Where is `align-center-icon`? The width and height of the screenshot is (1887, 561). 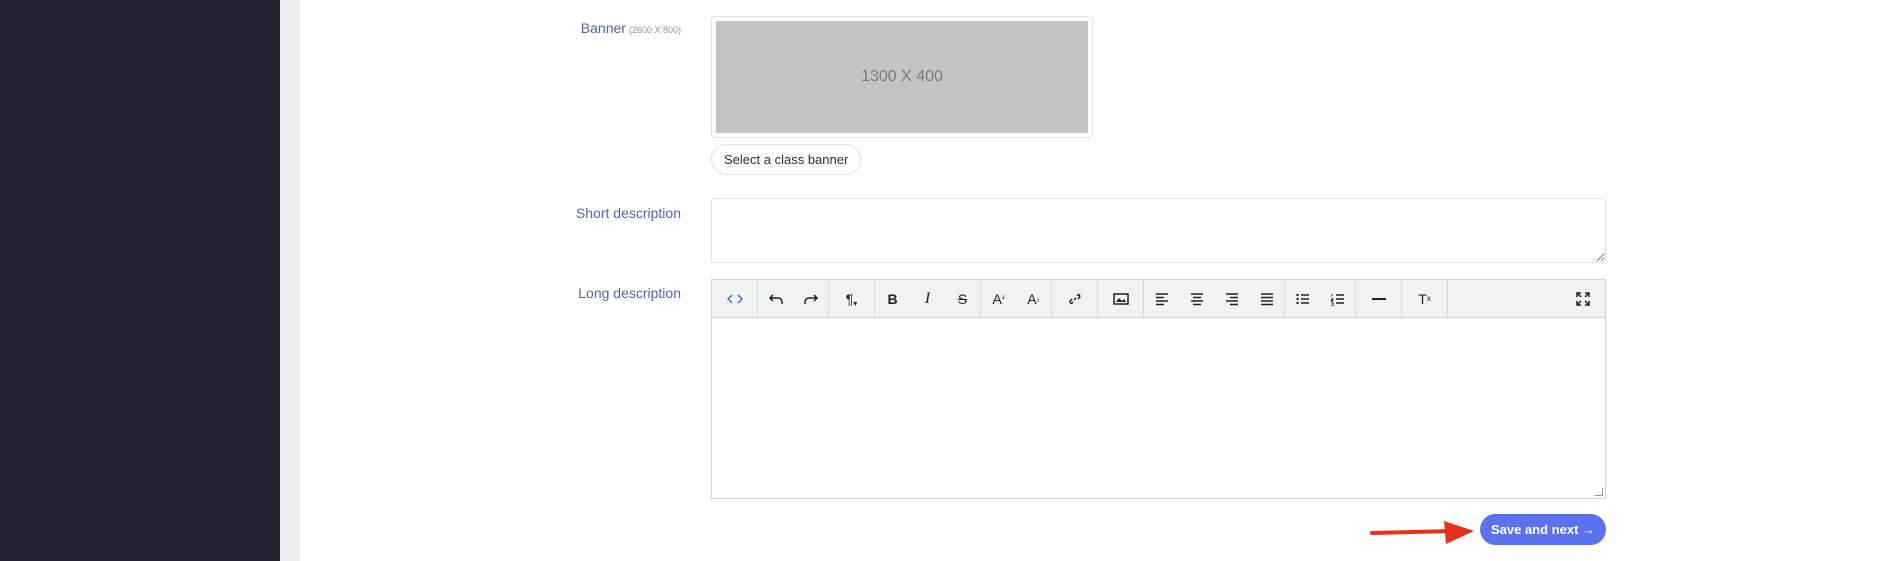 align-center-icon is located at coordinates (1196, 298).